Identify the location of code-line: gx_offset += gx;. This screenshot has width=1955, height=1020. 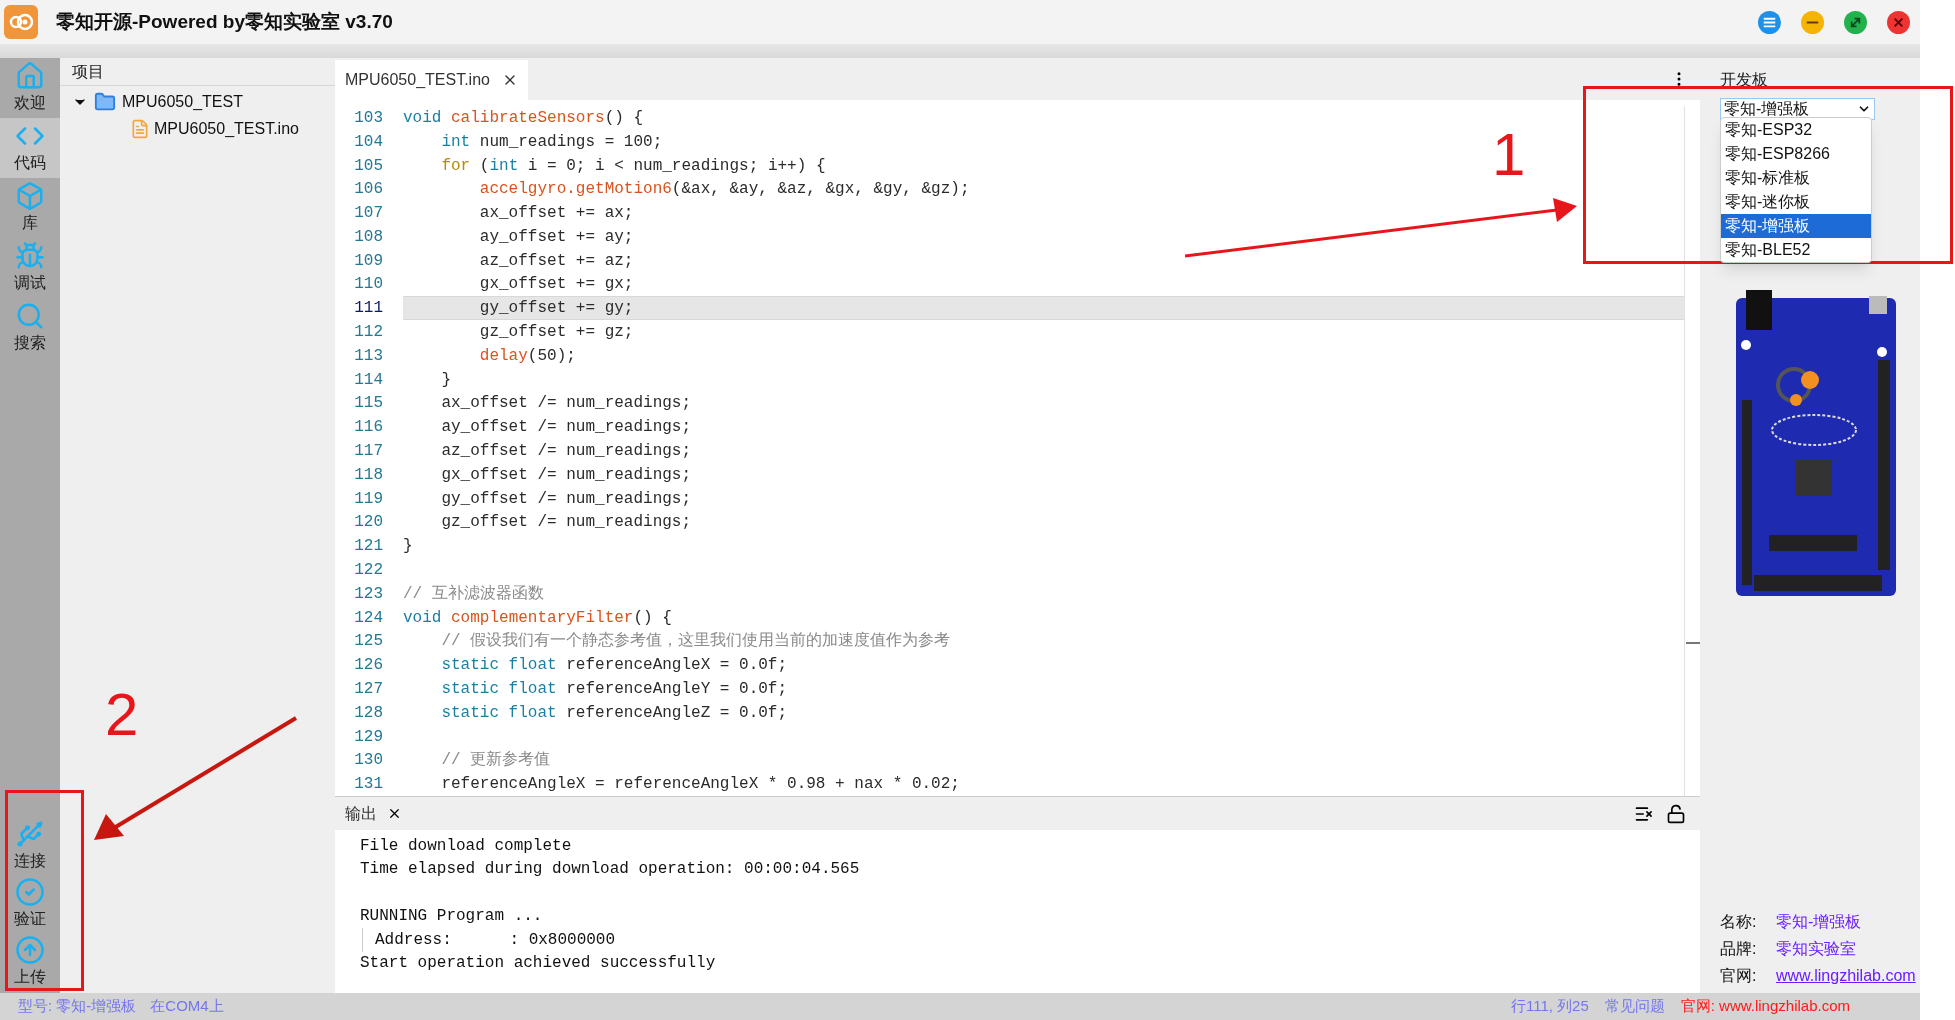
(556, 285).